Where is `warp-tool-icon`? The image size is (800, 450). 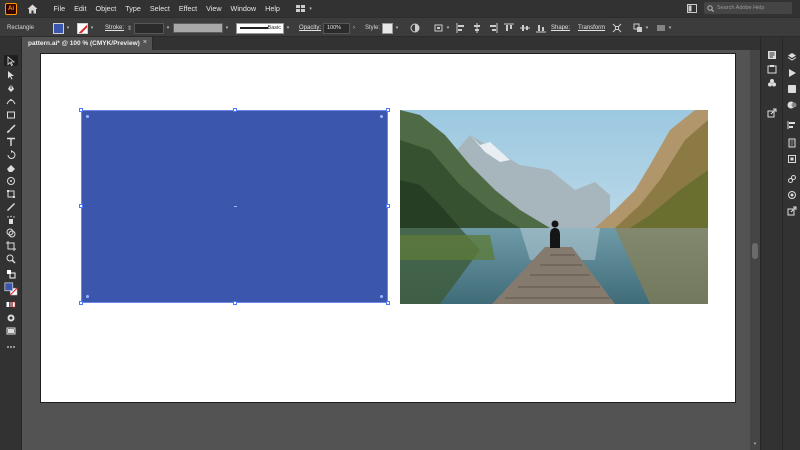
warp-tool-icon is located at coordinates (11, 180).